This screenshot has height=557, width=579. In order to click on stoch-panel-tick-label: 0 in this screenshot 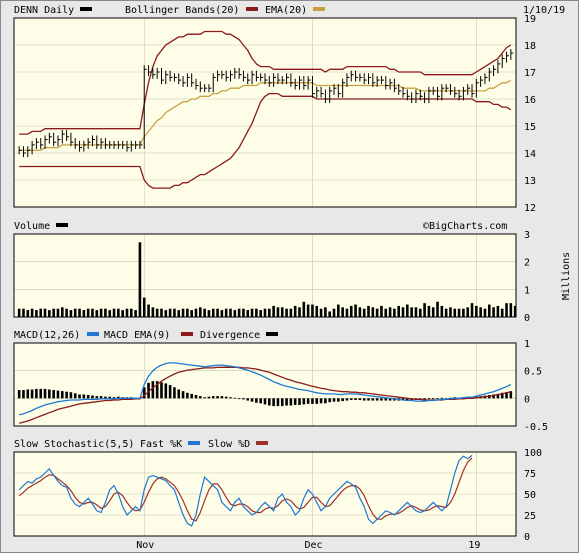, I will do `click(527, 537)`.